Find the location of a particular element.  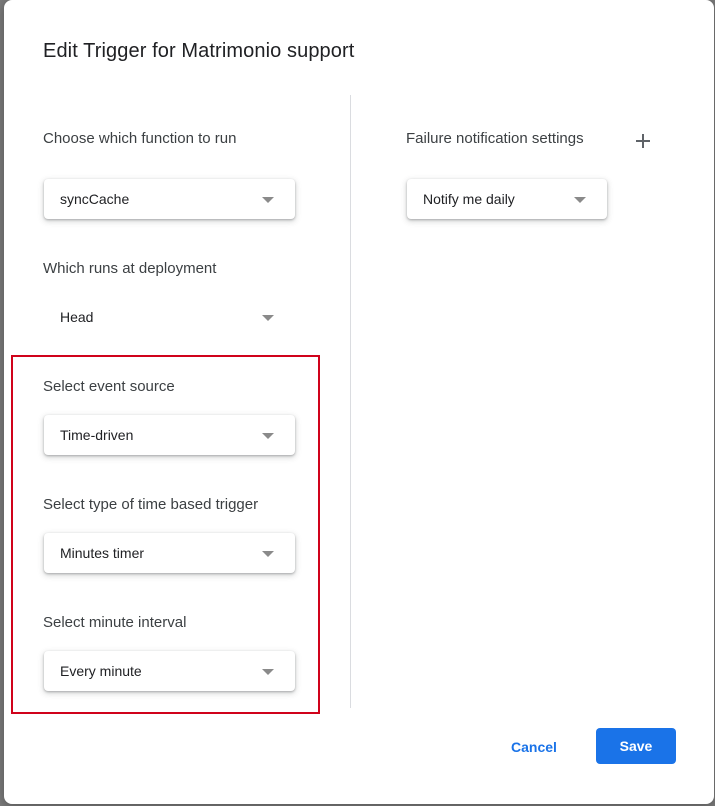

failure-notification-select-value: Notify me daily is located at coordinates (469, 199).